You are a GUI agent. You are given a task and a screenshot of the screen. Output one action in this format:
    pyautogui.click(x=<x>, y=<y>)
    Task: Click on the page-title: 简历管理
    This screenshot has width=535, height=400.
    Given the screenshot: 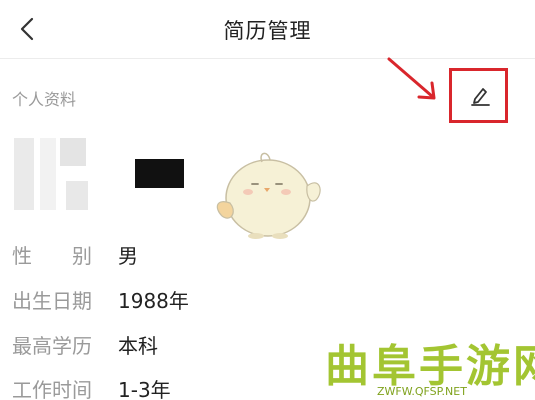 What is the action you would take?
    pyautogui.click(x=267, y=31)
    